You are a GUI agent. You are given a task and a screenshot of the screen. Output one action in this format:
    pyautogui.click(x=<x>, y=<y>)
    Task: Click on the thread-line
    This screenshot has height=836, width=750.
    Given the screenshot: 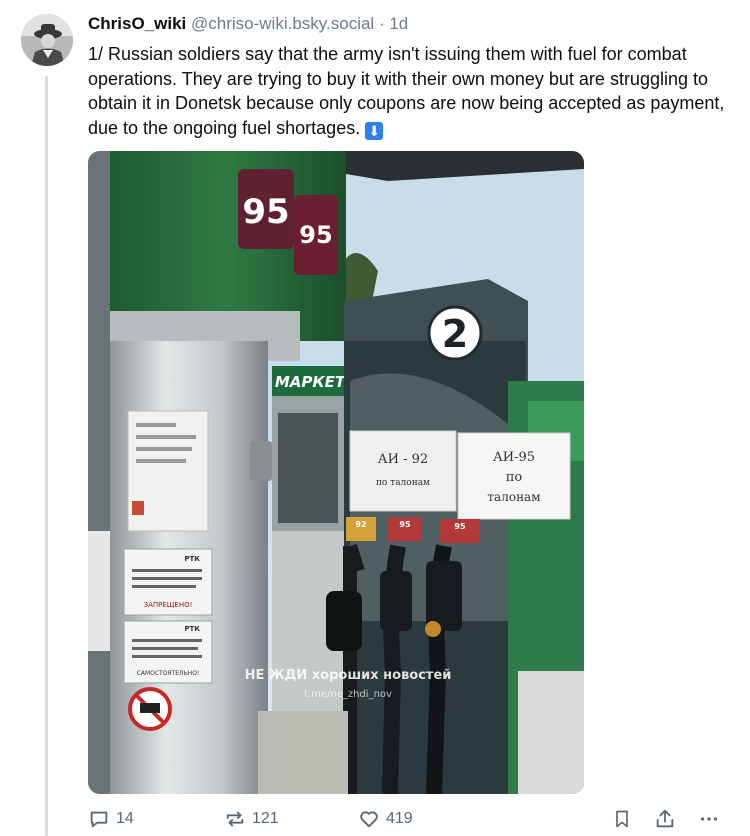 What is the action you would take?
    pyautogui.click(x=46, y=456)
    